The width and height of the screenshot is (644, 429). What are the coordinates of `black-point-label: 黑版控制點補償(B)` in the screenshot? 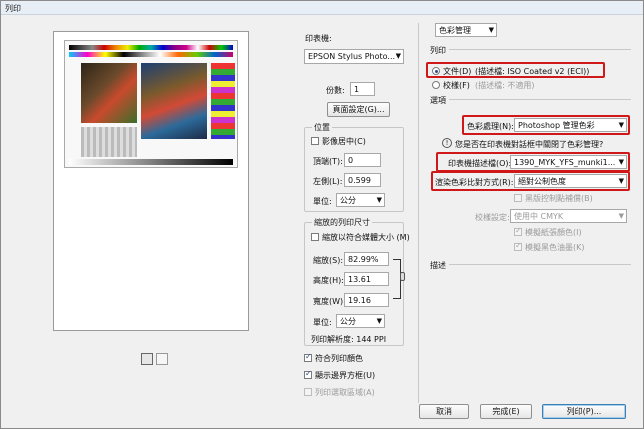 It's located at (559, 198).